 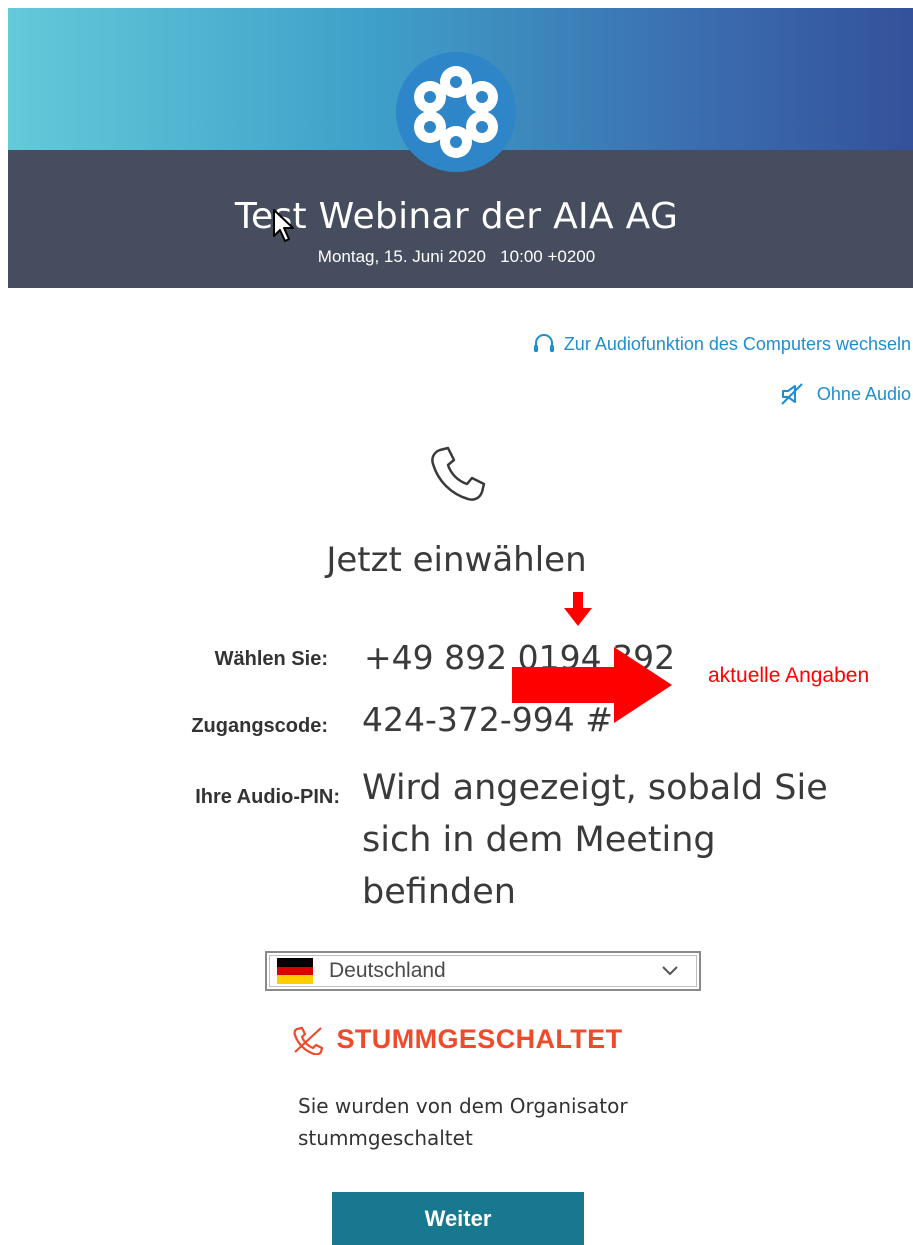 What do you see at coordinates (308, 1040) in the screenshot?
I see `muted-phone-icon` at bounding box center [308, 1040].